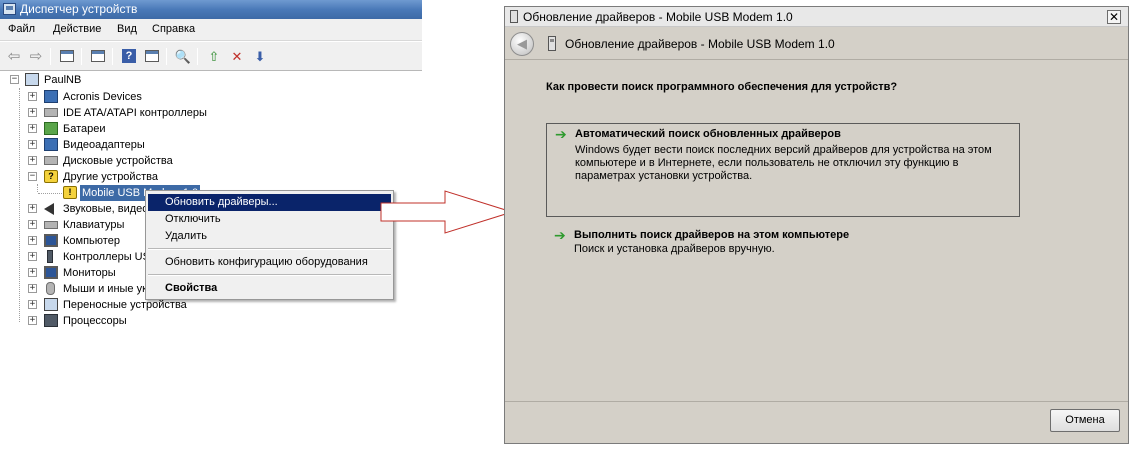  I want to click on menu-item-properties: Свойства, so click(269, 288).